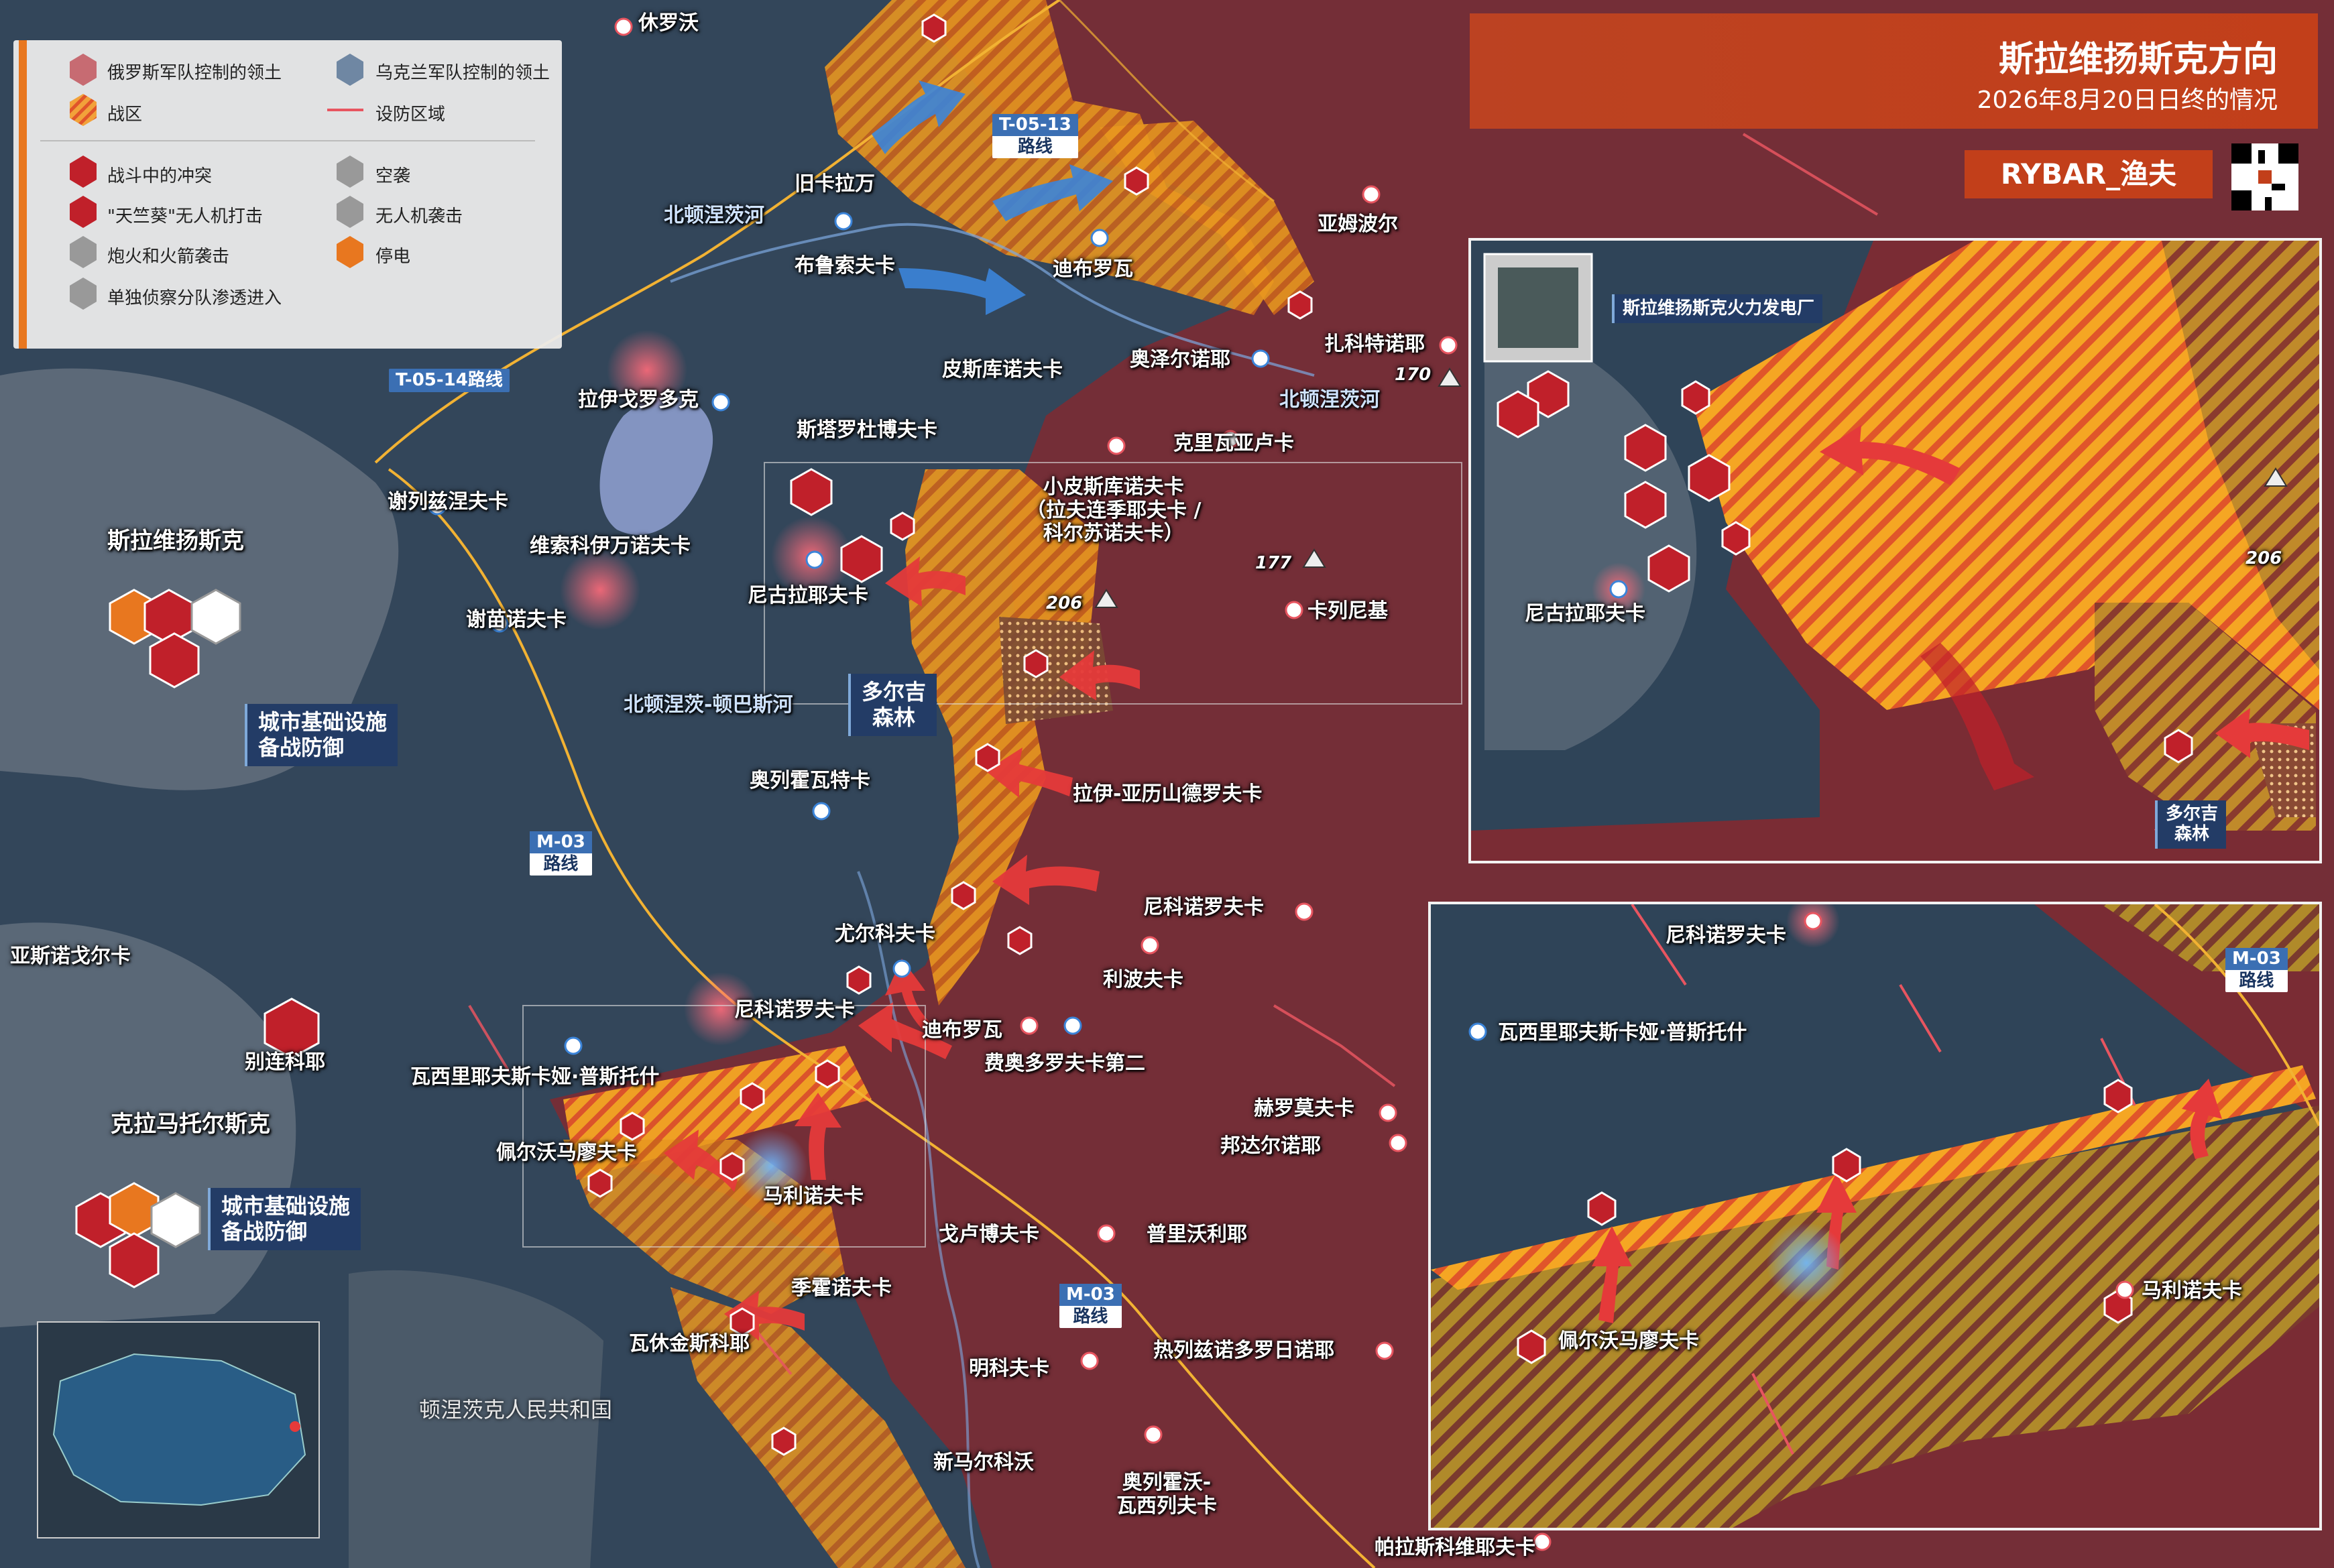 The width and height of the screenshot is (2334, 1568). What do you see at coordinates (2192, 1291) in the screenshot?
I see `inset2-malinovka: 马利诺夫卡` at bounding box center [2192, 1291].